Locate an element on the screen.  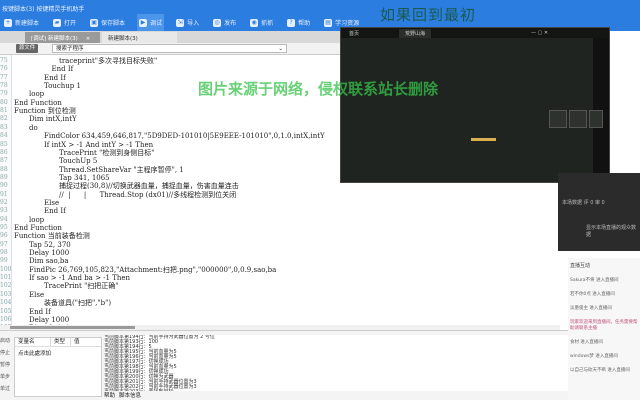
toolbar-label: 学习资源 is located at coordinates (347, 23).